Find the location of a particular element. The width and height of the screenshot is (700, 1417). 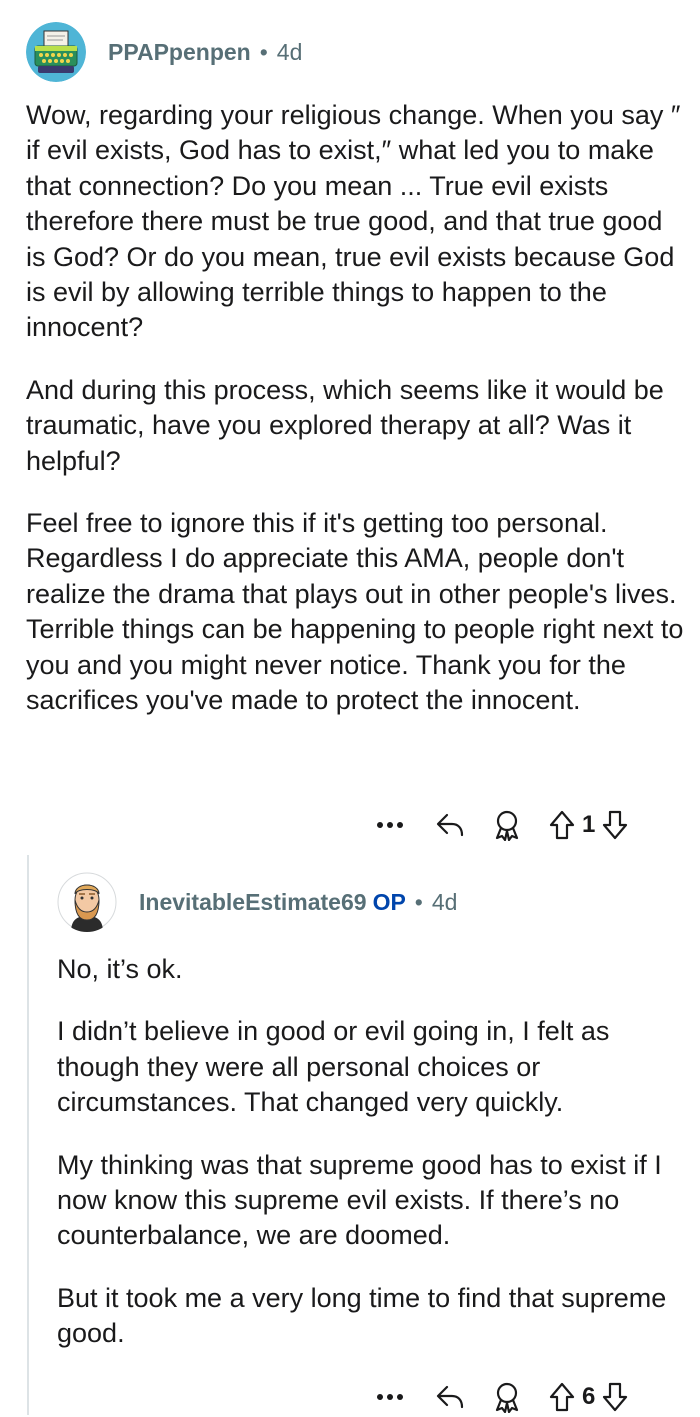

comment-actions: 6 is located at coordinates (500, 1397).